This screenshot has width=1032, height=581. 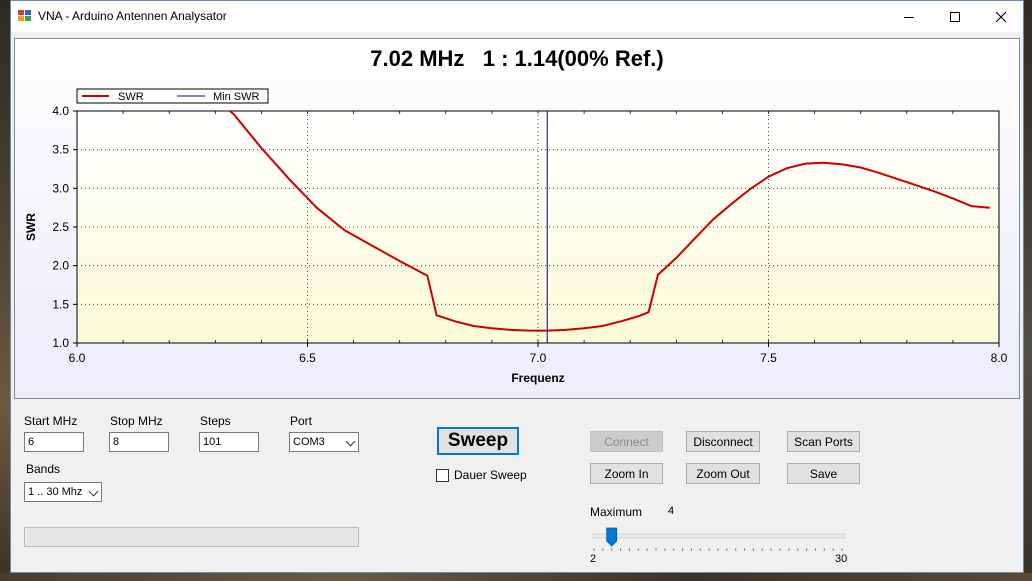 I want to click on minimize-icon, so click(x=909, y=17).